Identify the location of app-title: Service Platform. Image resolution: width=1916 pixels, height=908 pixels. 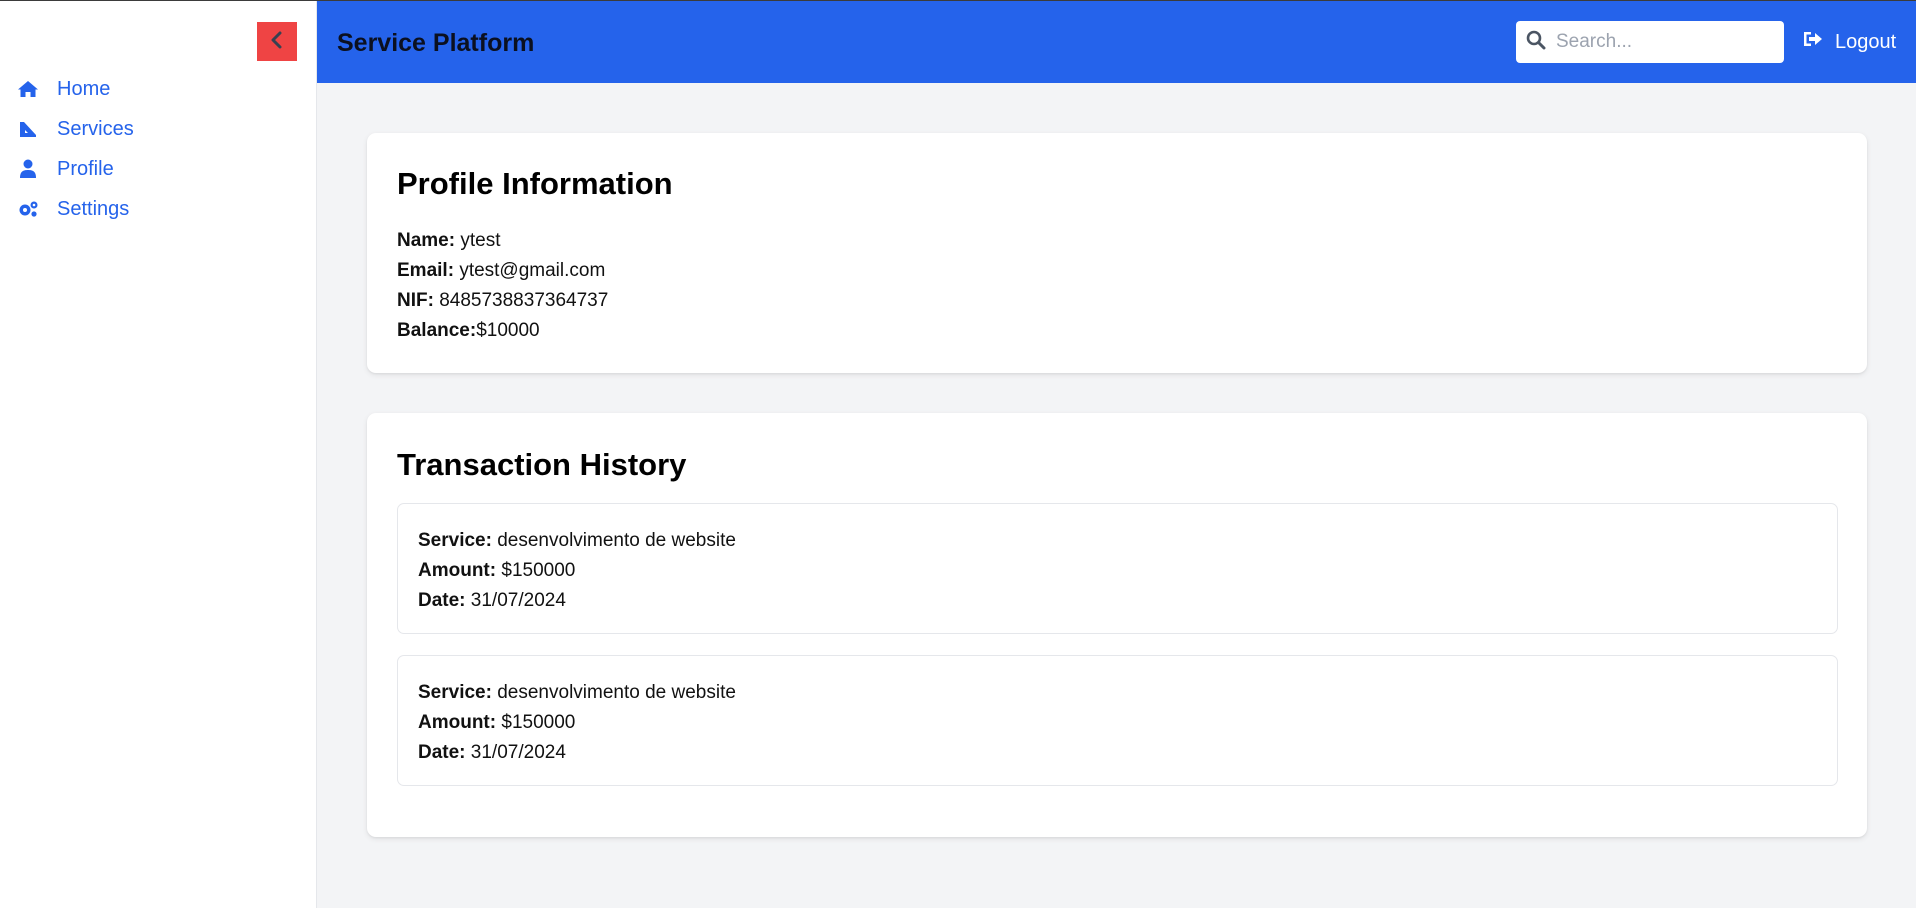
(436, 43).